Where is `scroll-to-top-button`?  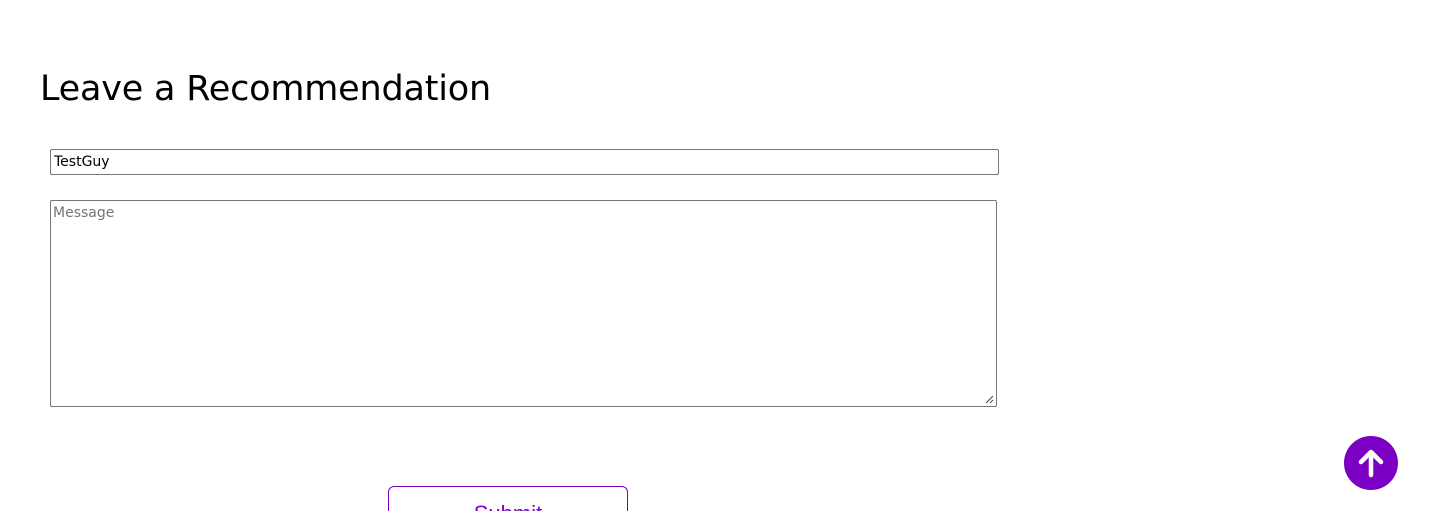 scroll-to-top-button is located at coordinates (1371, 463).